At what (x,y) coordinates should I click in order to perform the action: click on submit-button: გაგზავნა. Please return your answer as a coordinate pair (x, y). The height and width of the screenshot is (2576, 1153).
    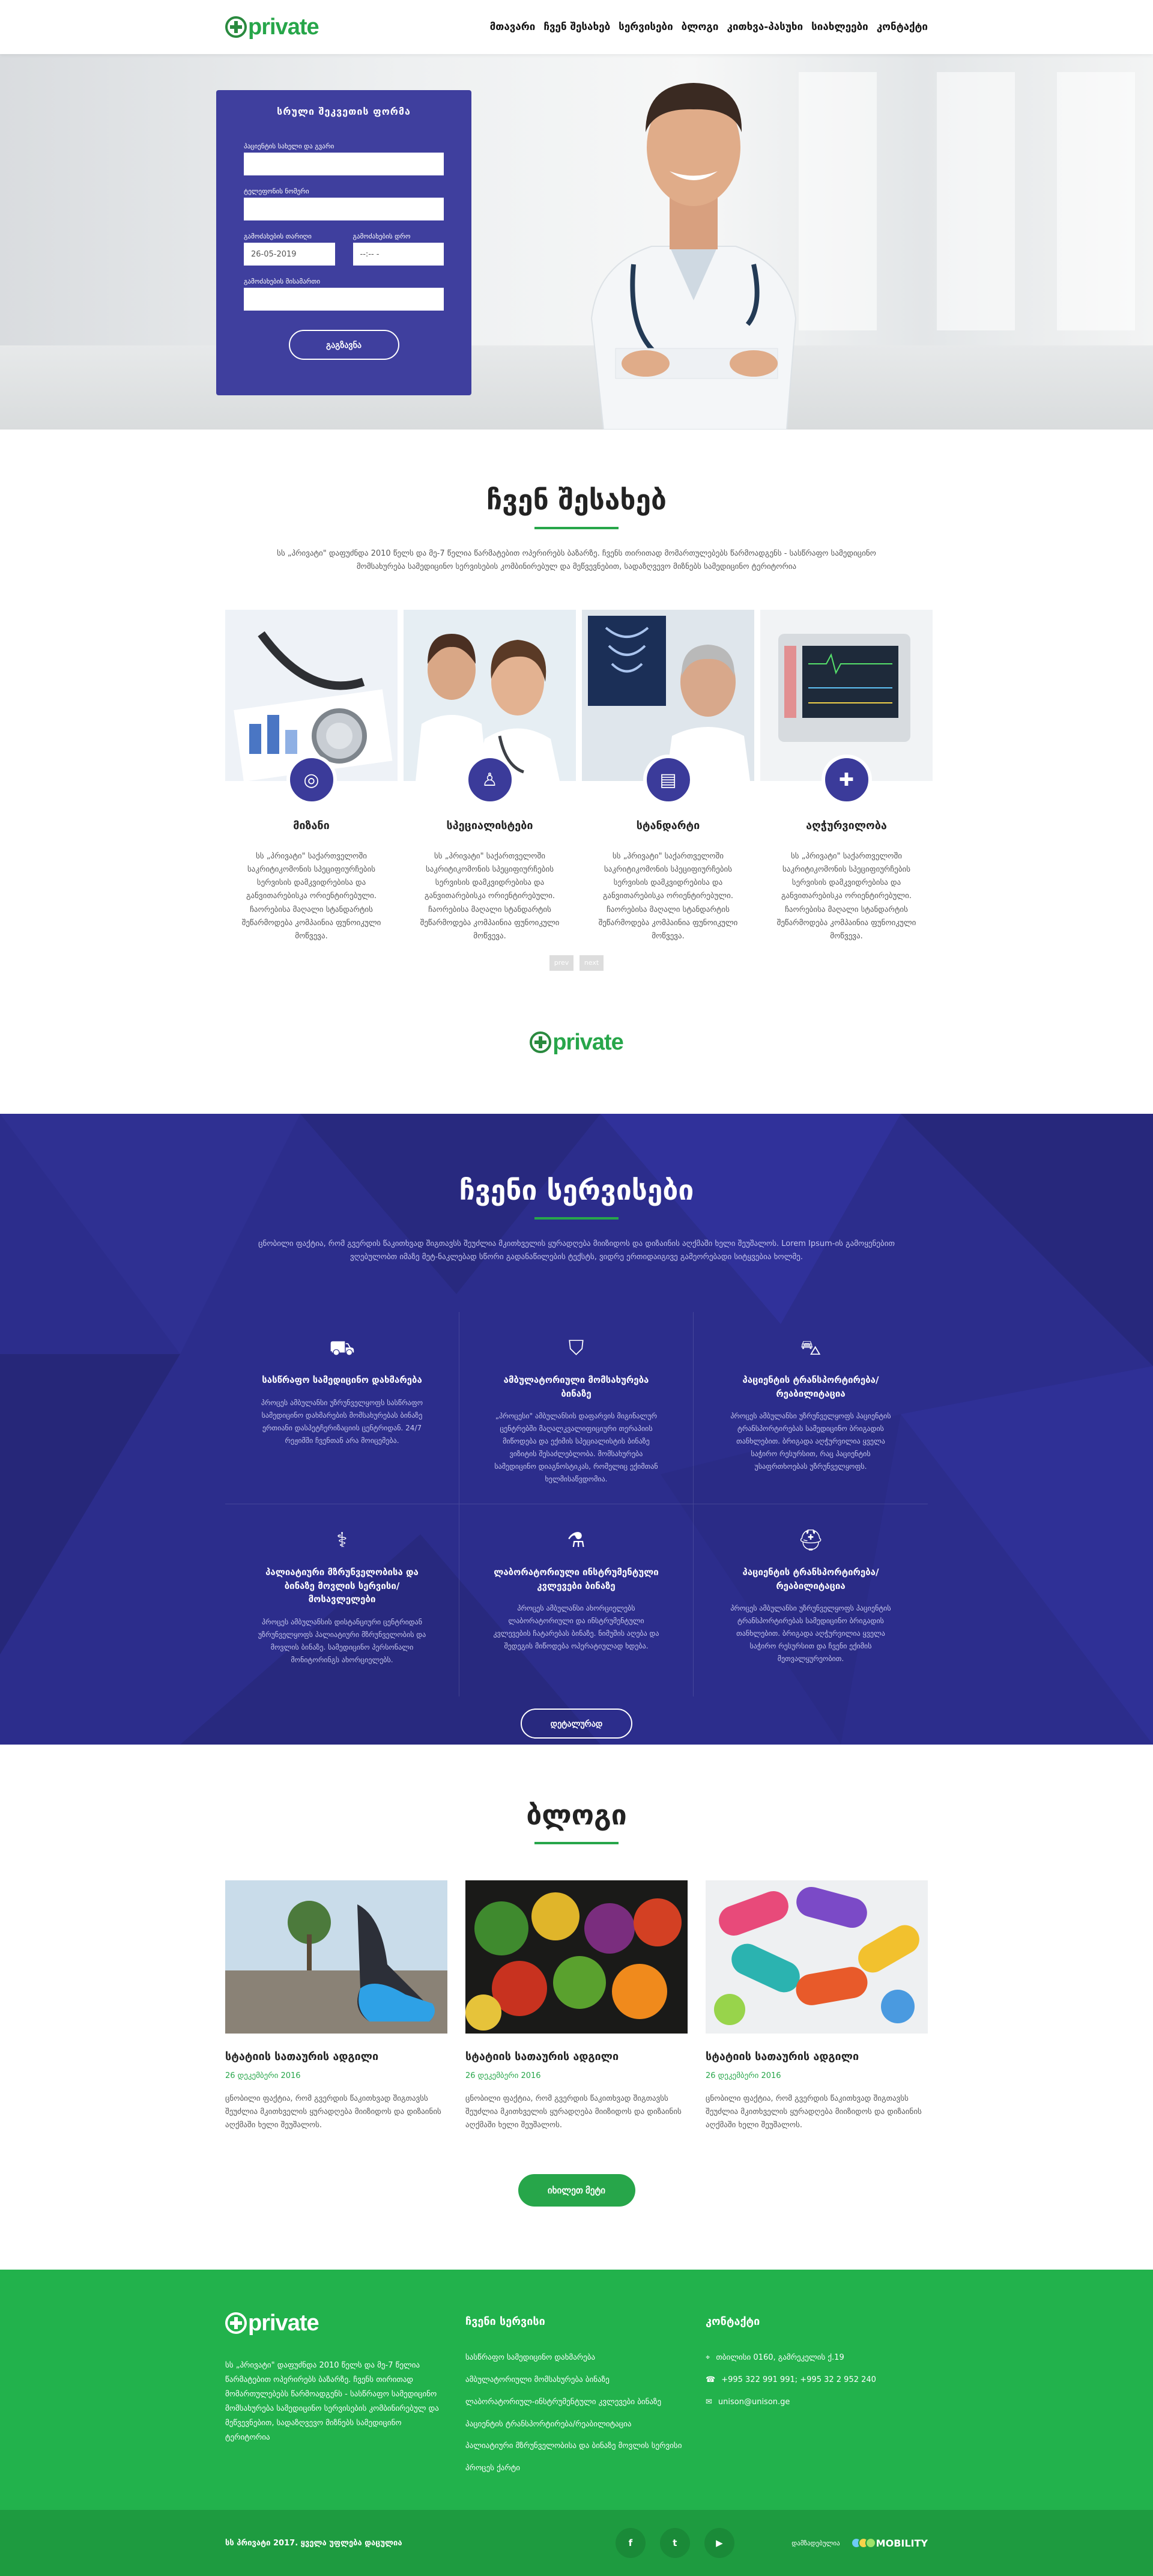
    Looking at the image, I should click on (343, 345).